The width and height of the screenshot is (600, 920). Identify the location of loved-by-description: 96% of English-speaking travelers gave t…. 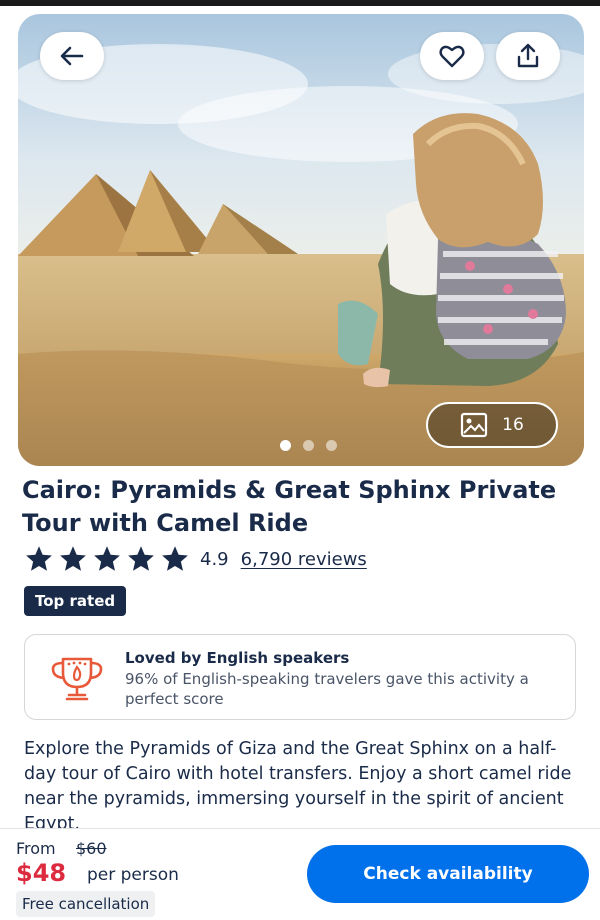
(327, 689).